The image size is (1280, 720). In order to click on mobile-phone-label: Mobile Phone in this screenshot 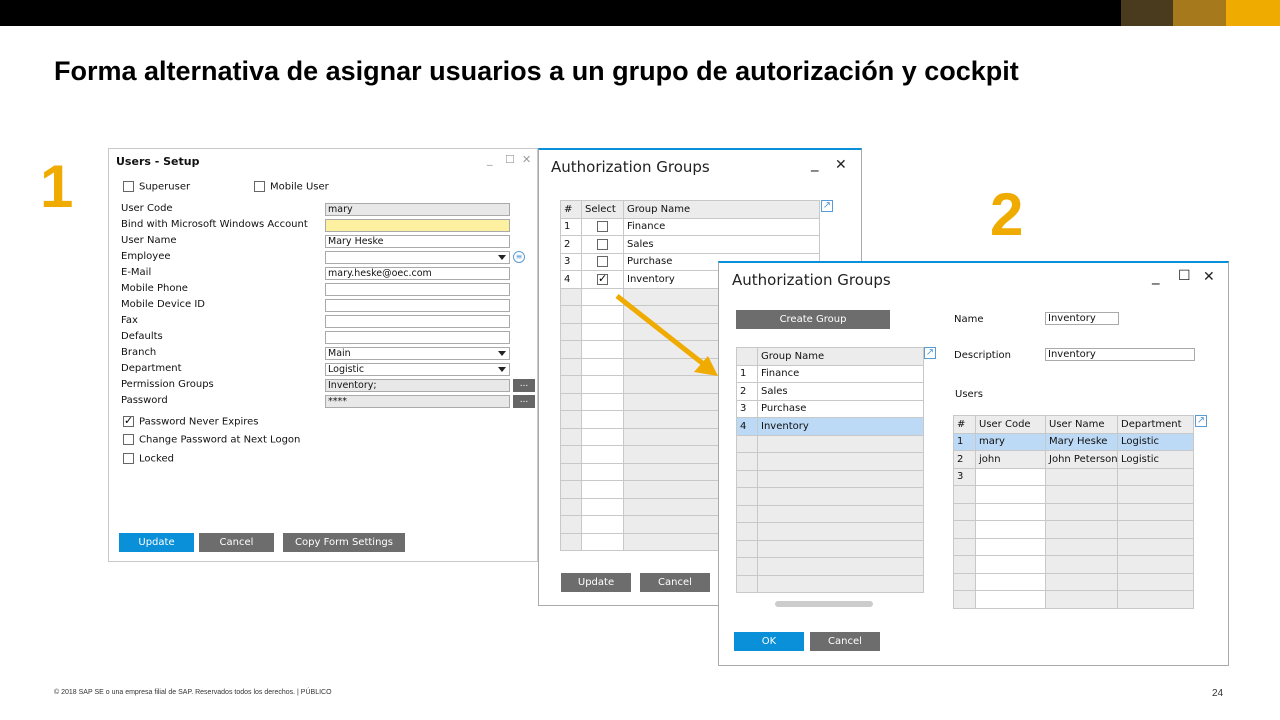, I will do `click(154, 288)`.